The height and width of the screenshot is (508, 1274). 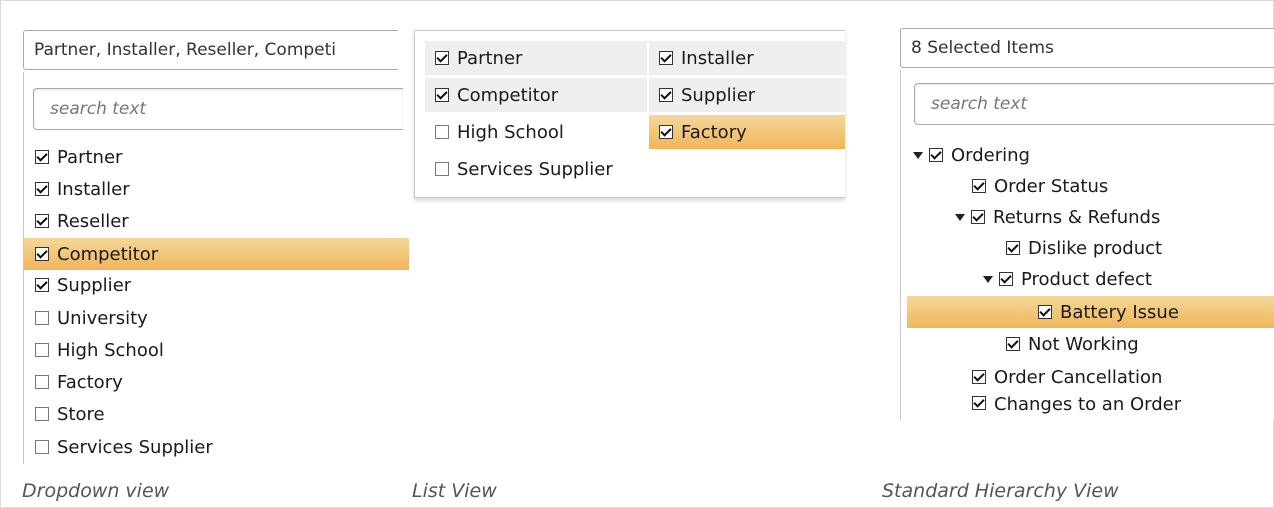 What do you see at coordinates (718, 95) in the screenshot?
I see `list-item-label: Supplier` at bounding box center [718, 95].